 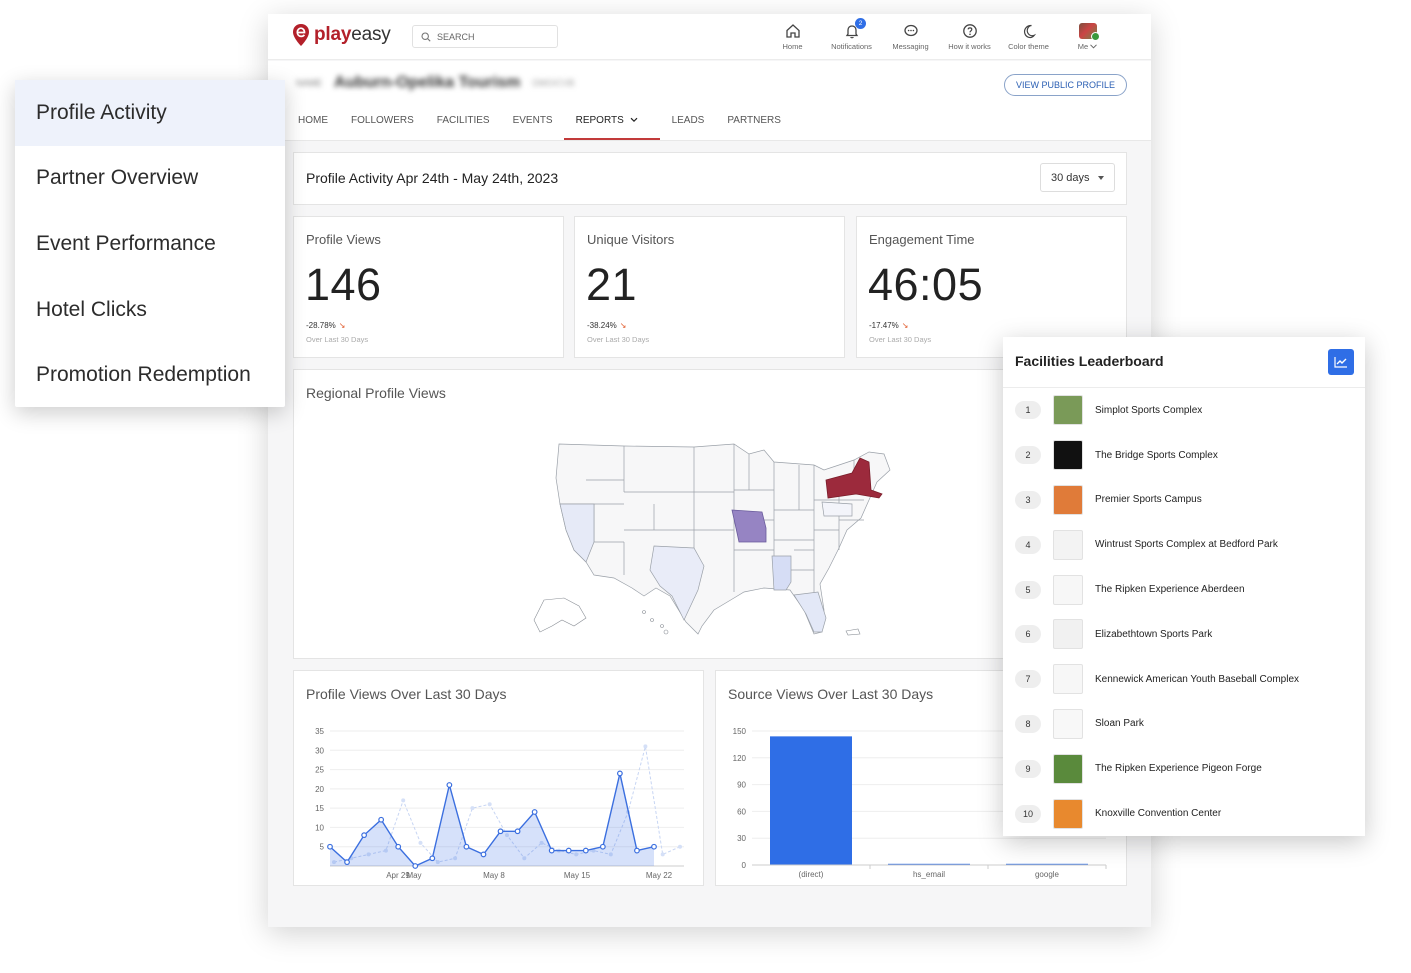 What do you see at coordinates (631, 239) in the screenshot?
I see `stat-label: Unique Visitors` at bounding box center [631, 239].